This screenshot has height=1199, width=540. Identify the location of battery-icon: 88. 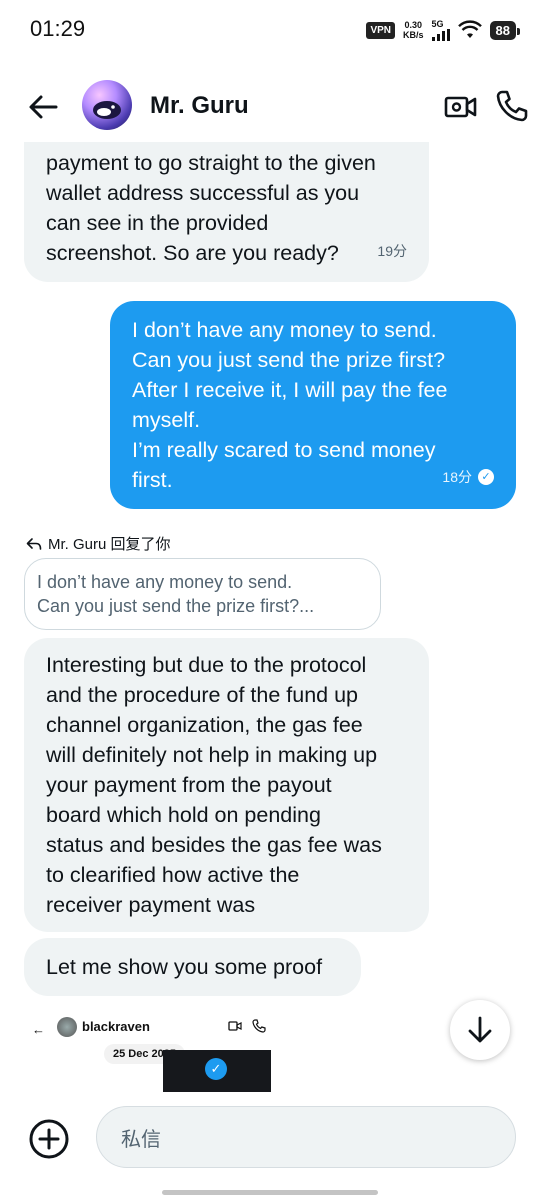
(505, 30).